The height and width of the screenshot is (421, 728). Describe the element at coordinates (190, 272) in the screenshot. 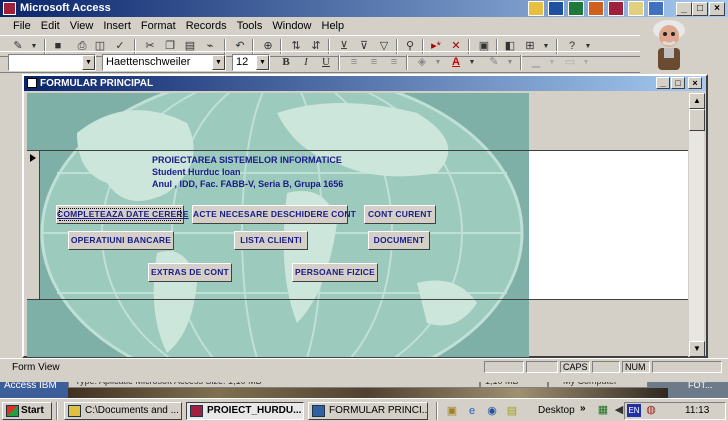

I see `extras-de-cont-button: EXTRAS DE CONT` at that location.